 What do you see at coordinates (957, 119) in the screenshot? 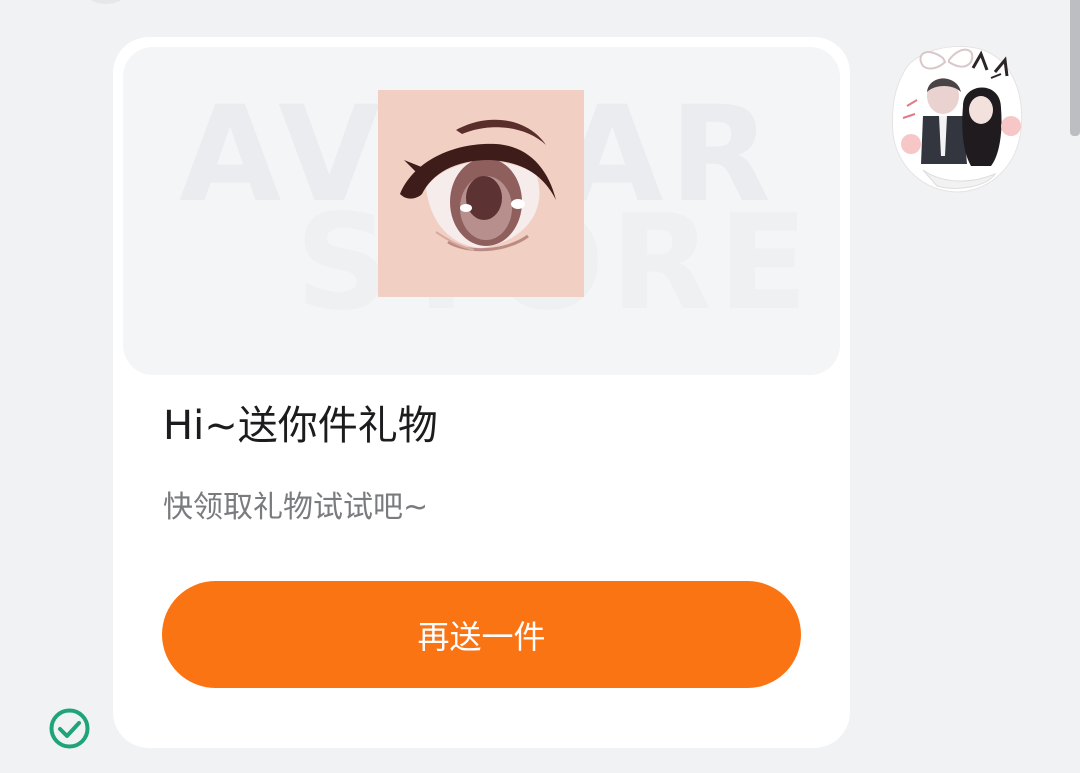
I see `anime-couple-sticker-avatar` at bounding box center [957, 119].